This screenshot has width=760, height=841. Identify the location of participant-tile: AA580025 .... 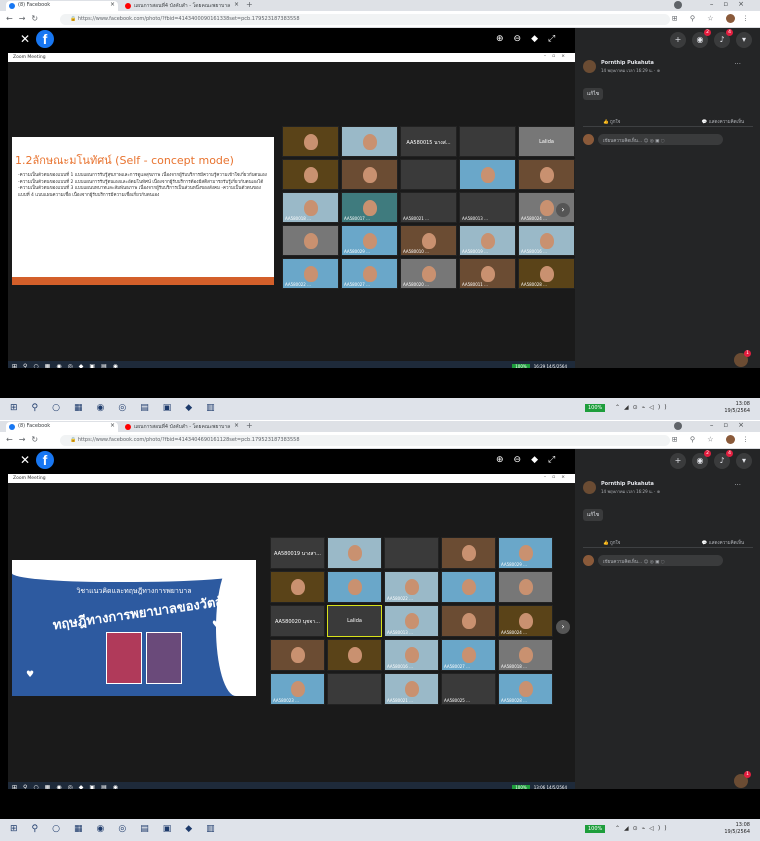
(468, 689).